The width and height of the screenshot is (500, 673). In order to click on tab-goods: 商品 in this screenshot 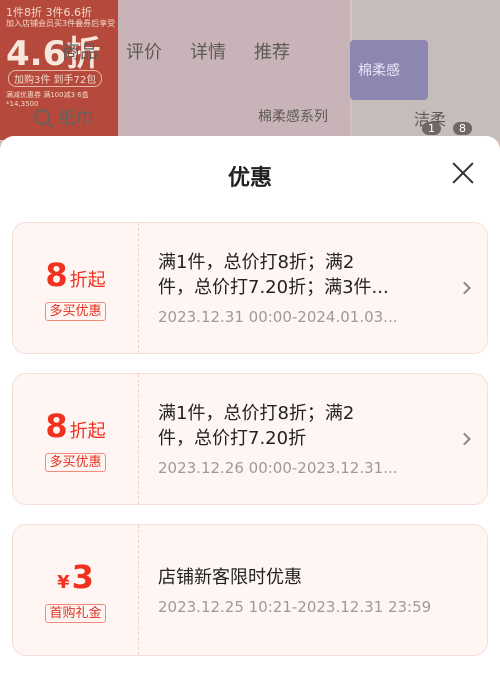, I will do `click(80, 51)`.